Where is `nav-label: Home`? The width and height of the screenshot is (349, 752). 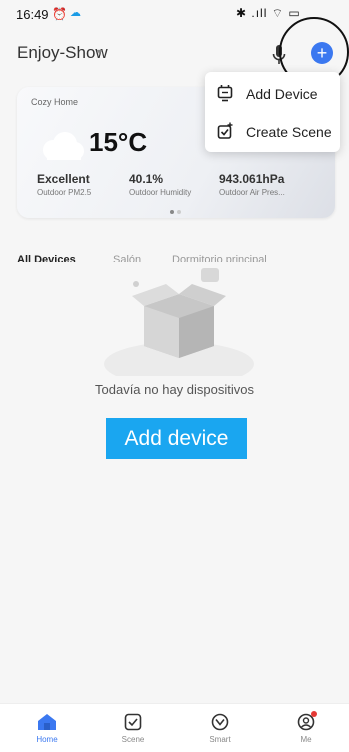 nav-label: Home is located at coordinates (47, 739).